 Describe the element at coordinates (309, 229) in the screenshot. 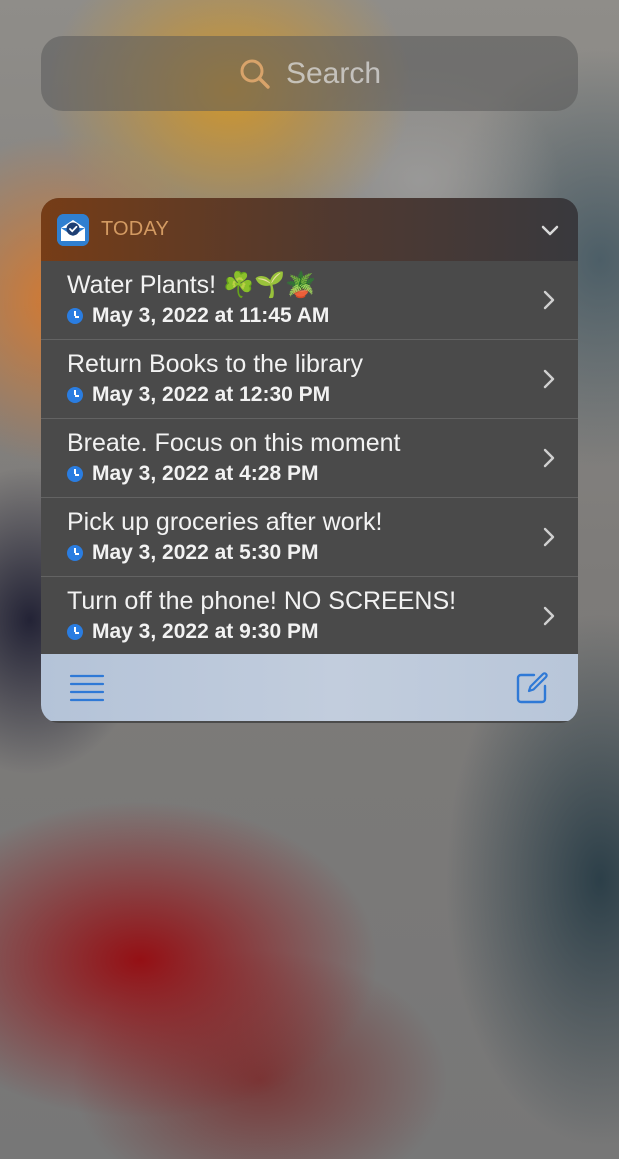

I see `widget-header: TODAY` at that location.